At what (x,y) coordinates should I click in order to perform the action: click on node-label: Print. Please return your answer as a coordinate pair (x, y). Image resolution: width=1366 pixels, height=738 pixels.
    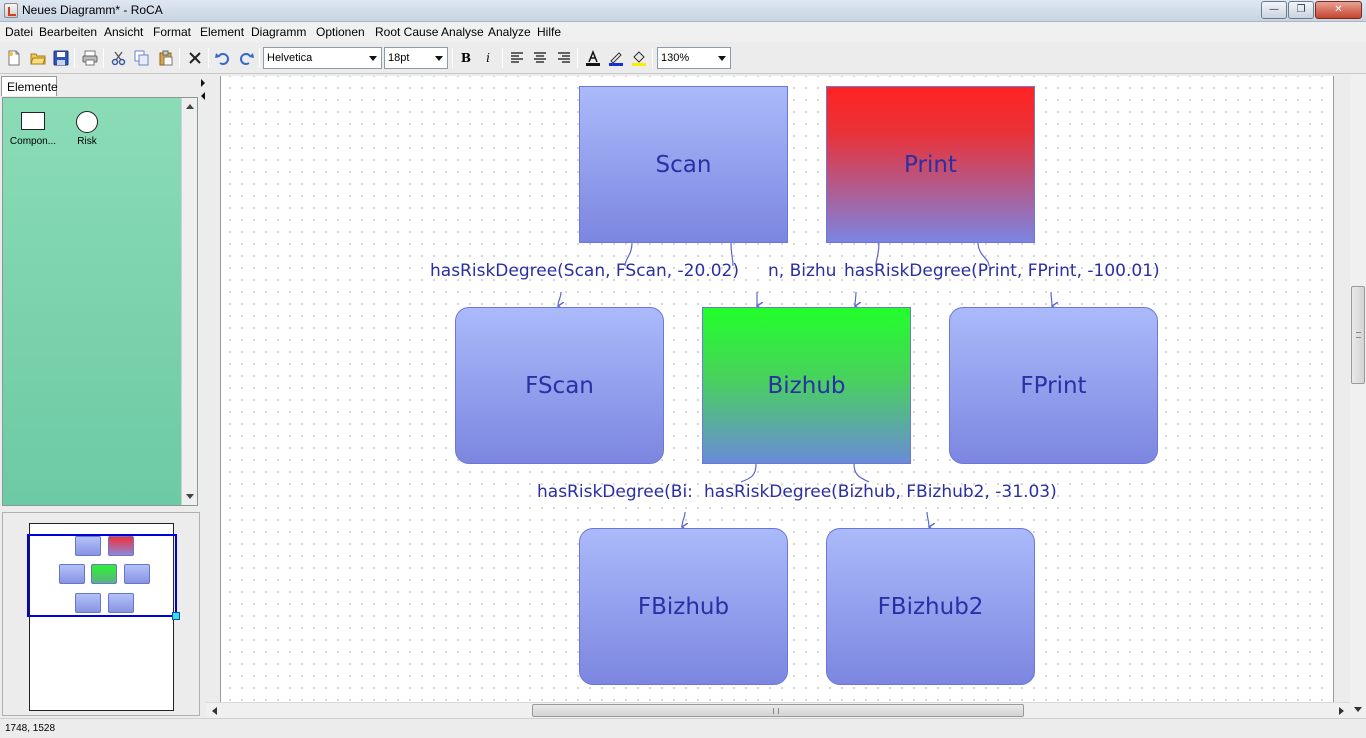
    Looking at the image, I should click on (930, 164).